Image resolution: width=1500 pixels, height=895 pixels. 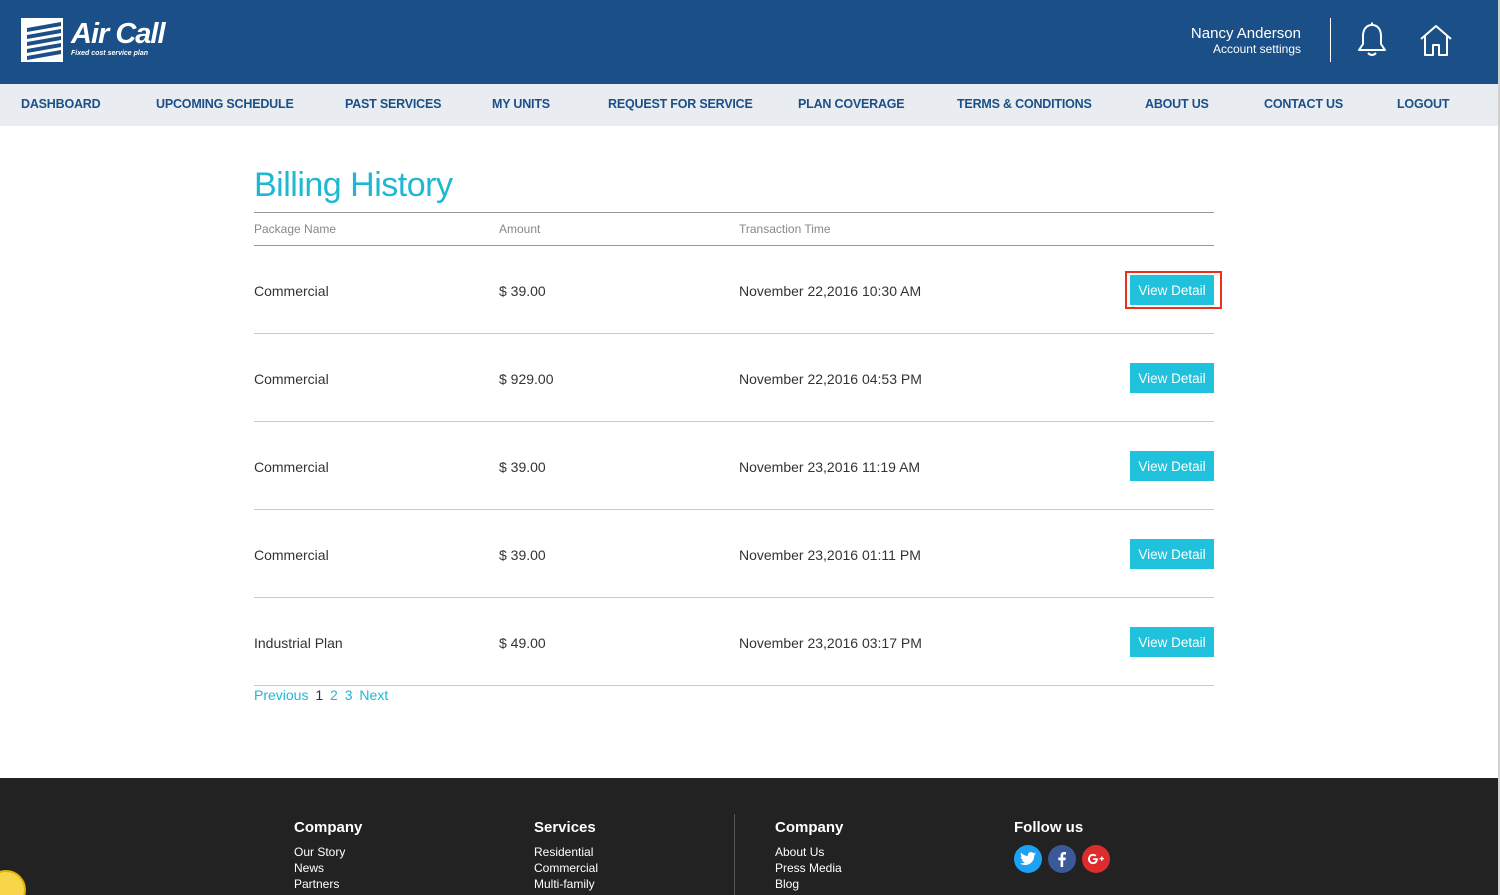 I want to click on header-divider-line, so click(x=734, y=245).